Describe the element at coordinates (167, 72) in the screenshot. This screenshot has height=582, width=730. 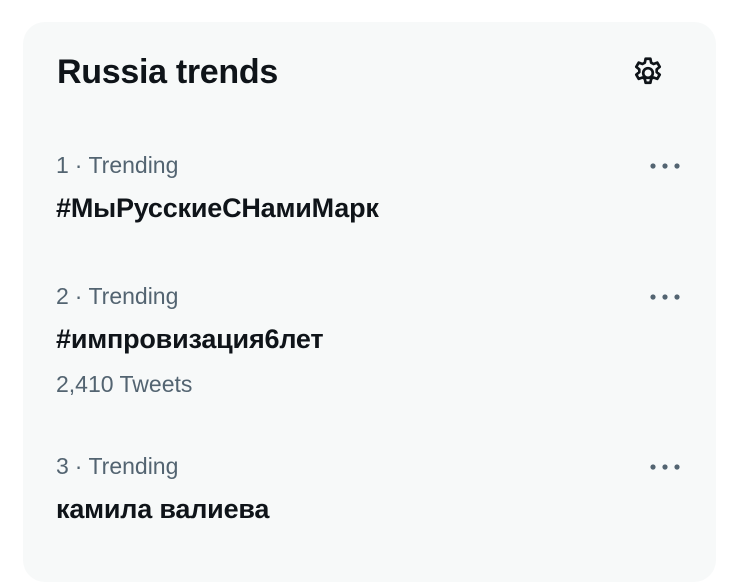
I see `trends-title: Russia trends` at that location.